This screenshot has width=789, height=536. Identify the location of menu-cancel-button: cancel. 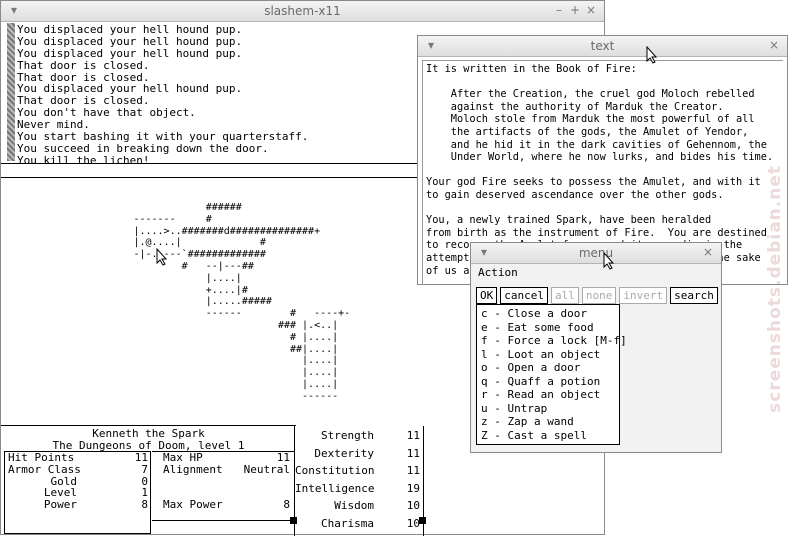
(524, 295).